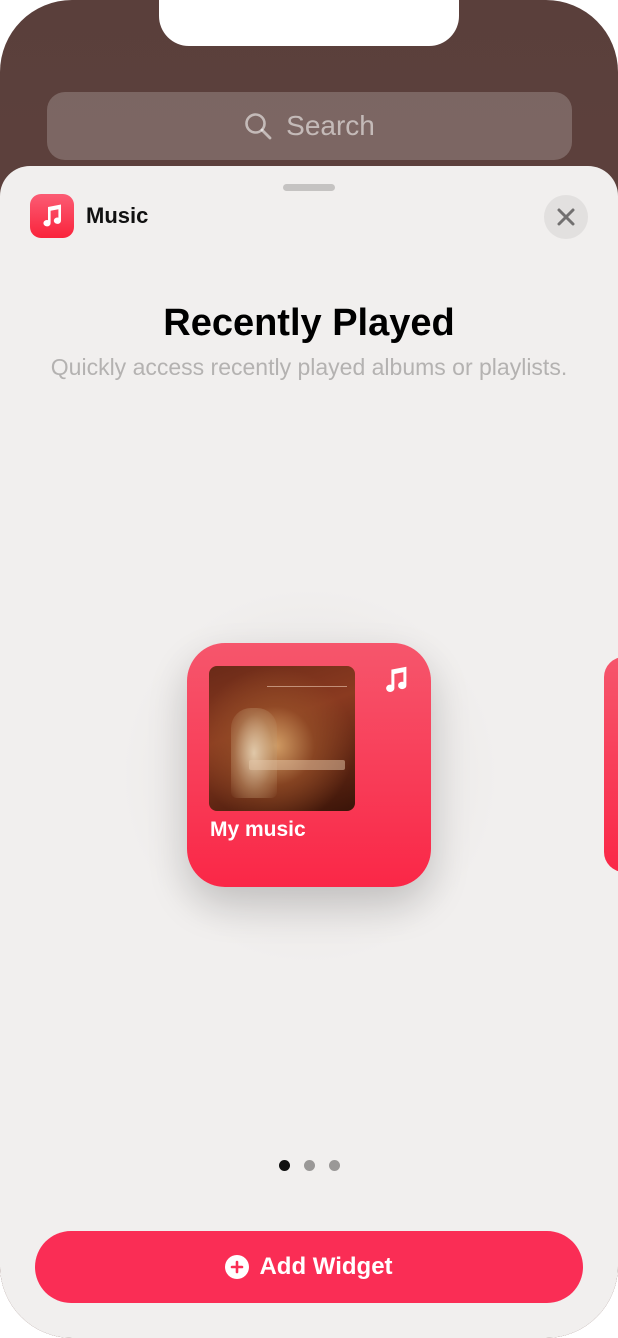  Describe the element at coordinates (117, 215) in the screenshot. I see `app-name: Music` at that location.